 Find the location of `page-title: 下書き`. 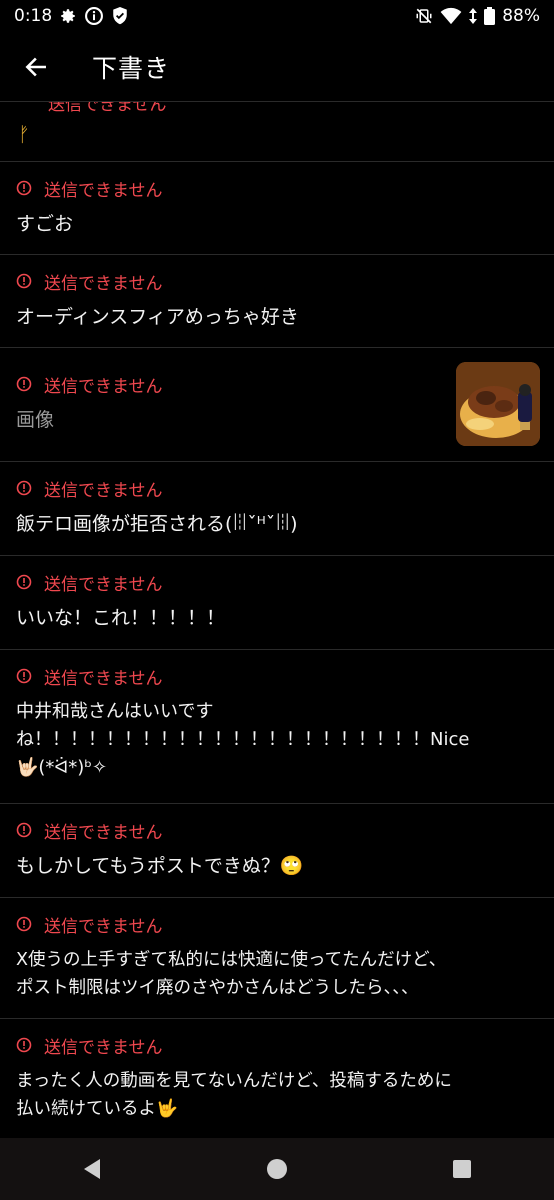

page-title: 下書き is located at coordinates (131, 68).